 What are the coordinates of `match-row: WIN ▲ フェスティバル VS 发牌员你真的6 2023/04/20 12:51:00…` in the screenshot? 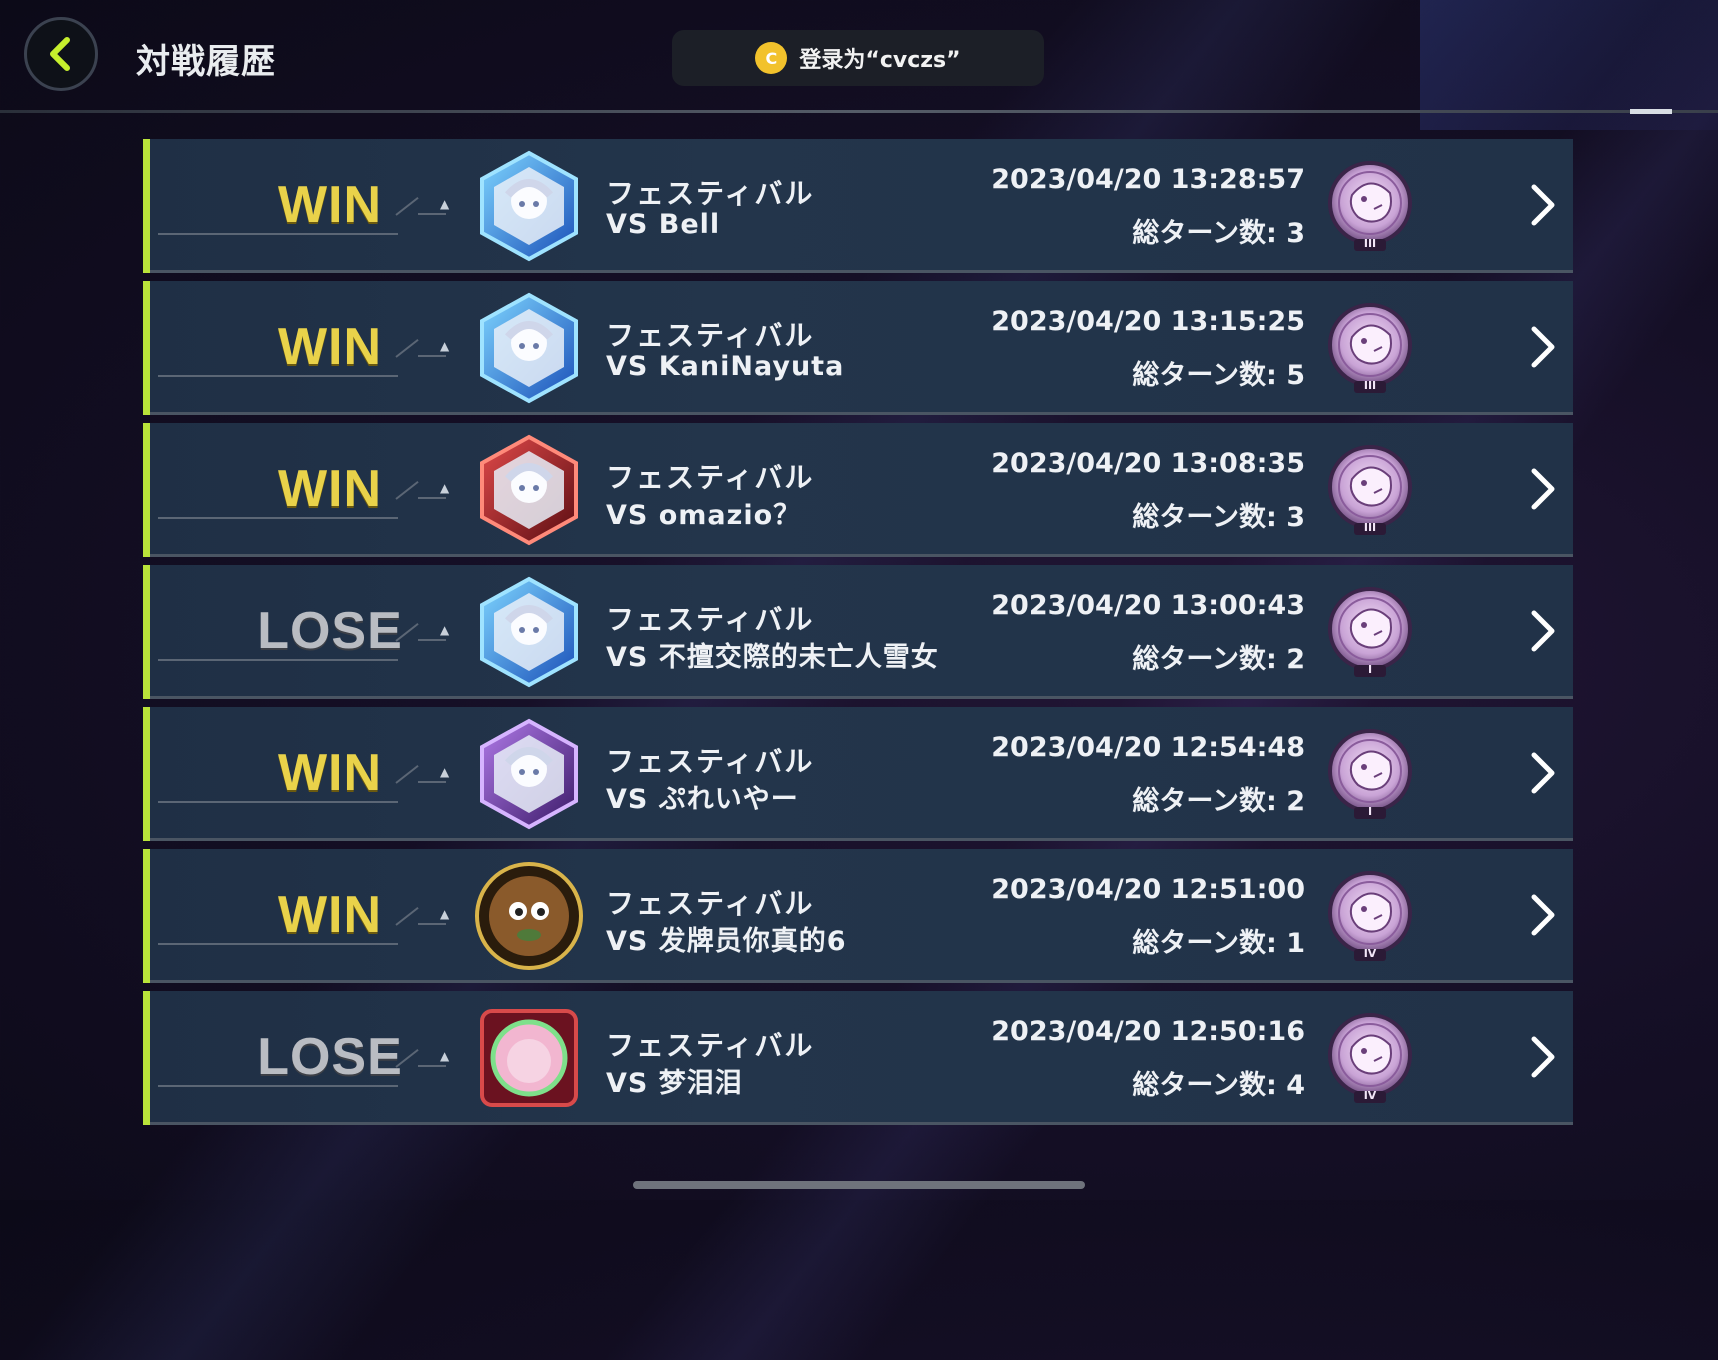 It's located at (858, 916).